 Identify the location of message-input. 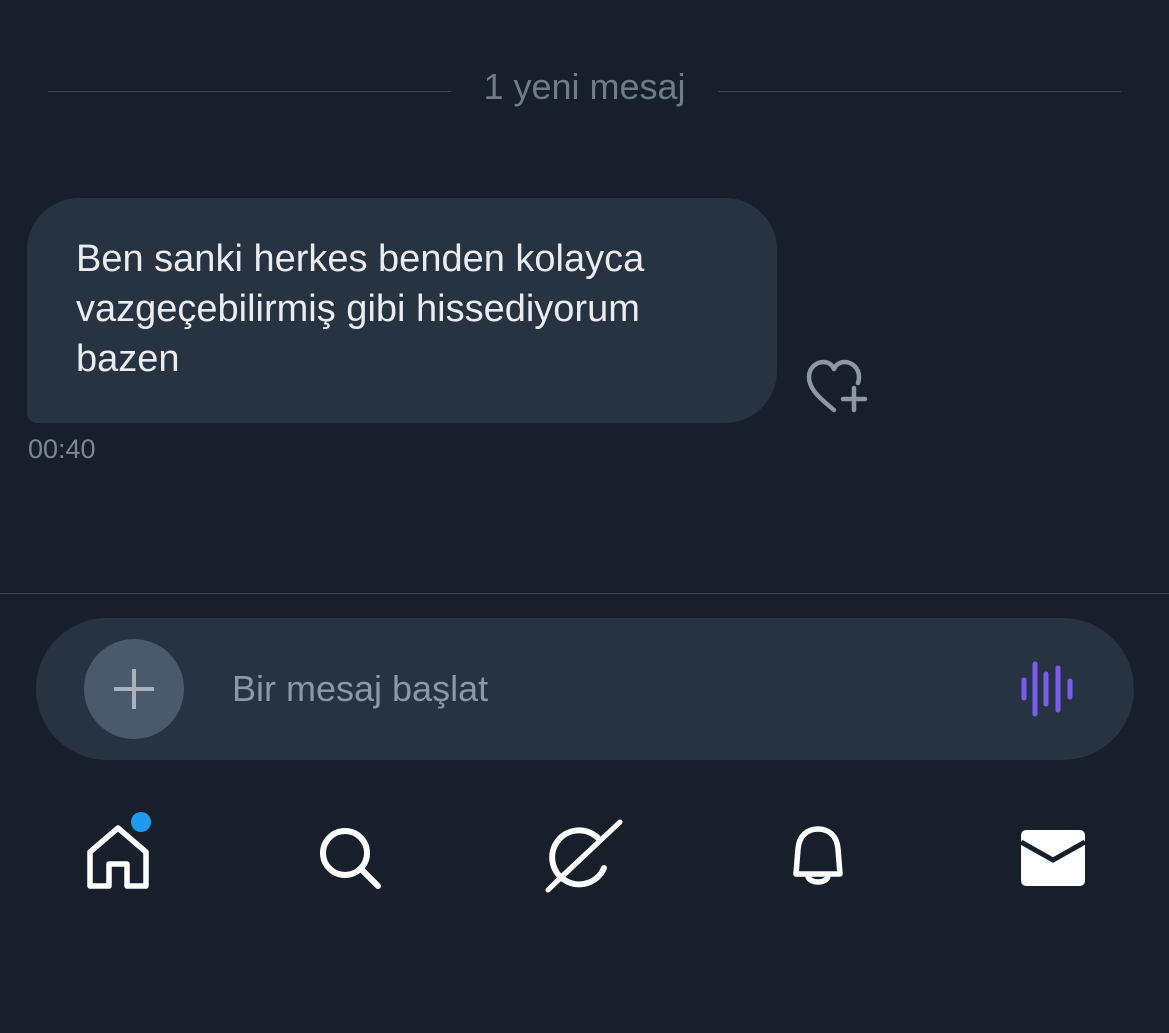
(602, 689).